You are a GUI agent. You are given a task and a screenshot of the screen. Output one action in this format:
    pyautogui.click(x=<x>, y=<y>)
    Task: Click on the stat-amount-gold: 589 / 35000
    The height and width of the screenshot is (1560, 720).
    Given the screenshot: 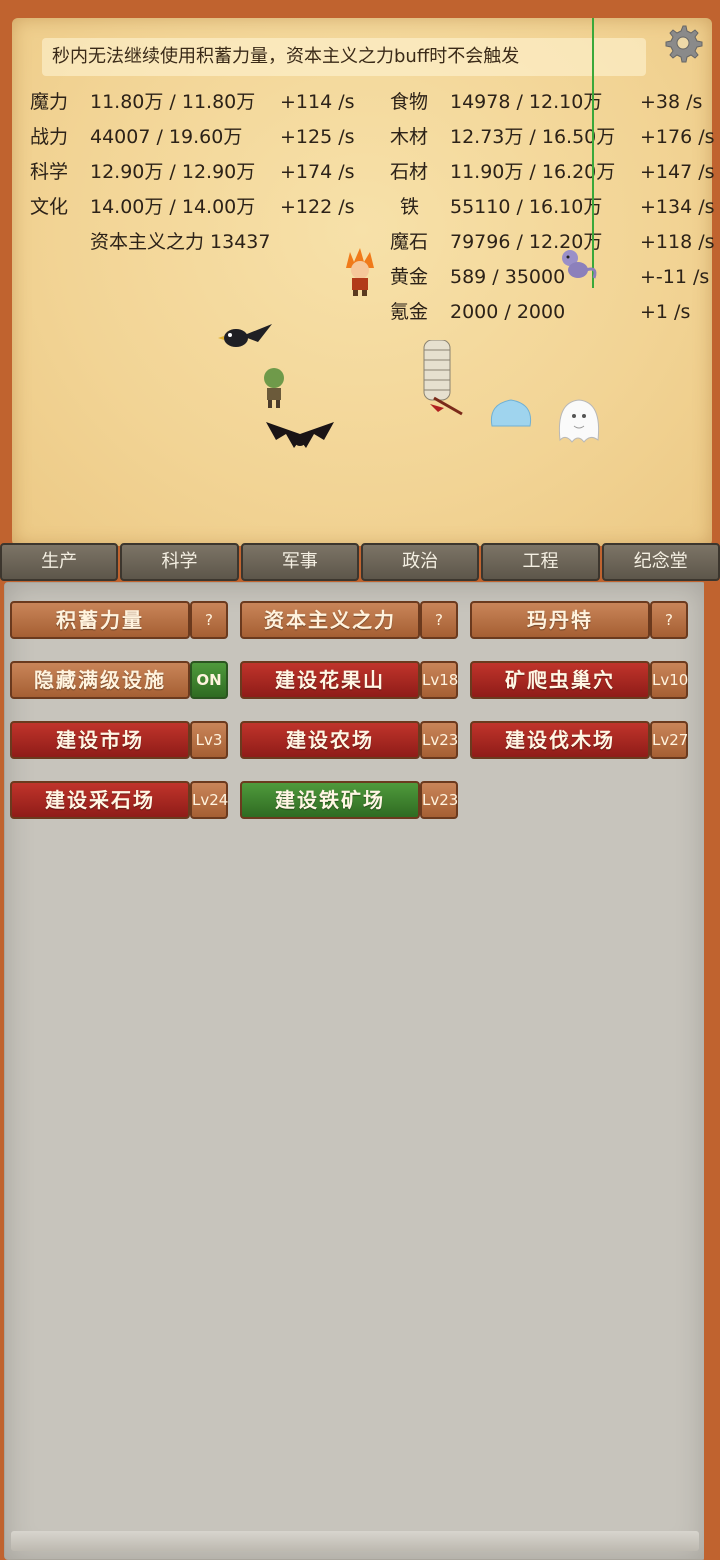 What is the action you would take?
    pyautogui.click(x=508, y=277)
    